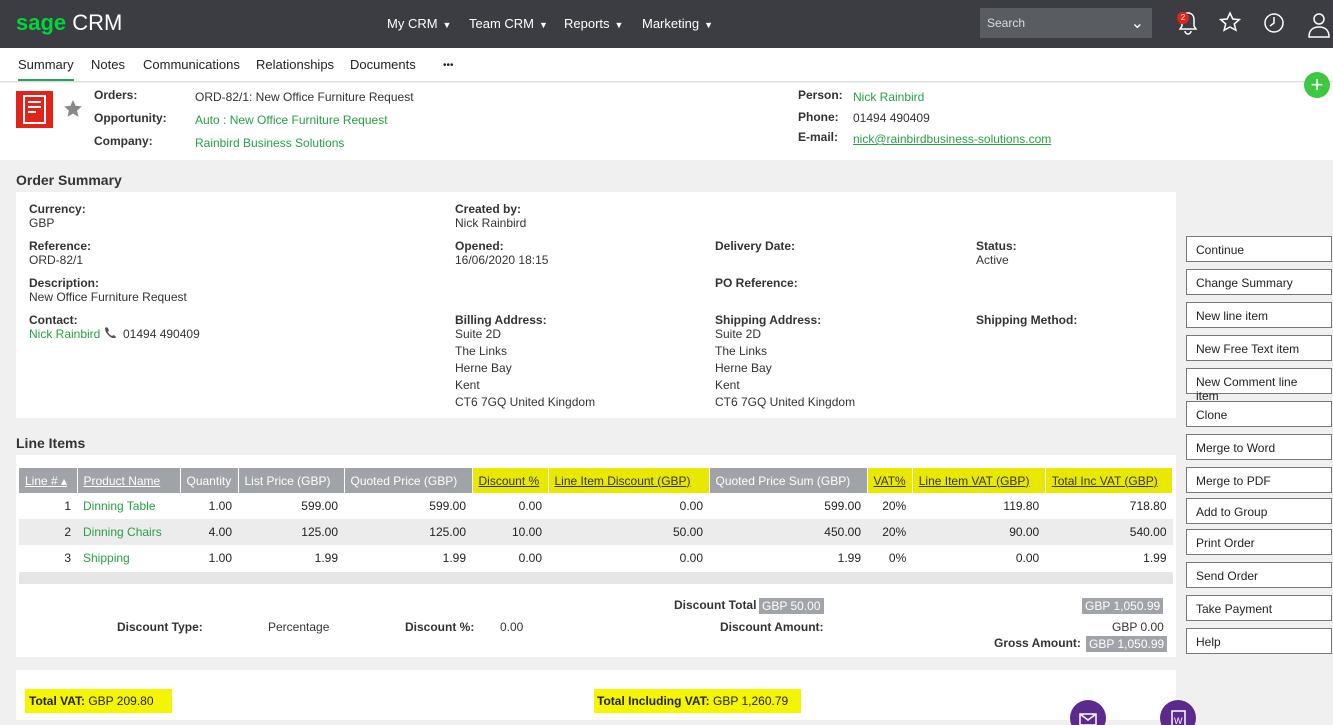 This screenshot has height=725, width=1333. What do you see at coordinates (1259, 447) in the screenshot?
I see `merge-to-word-button: Merge to Word` at bounding box center [1259, 447].